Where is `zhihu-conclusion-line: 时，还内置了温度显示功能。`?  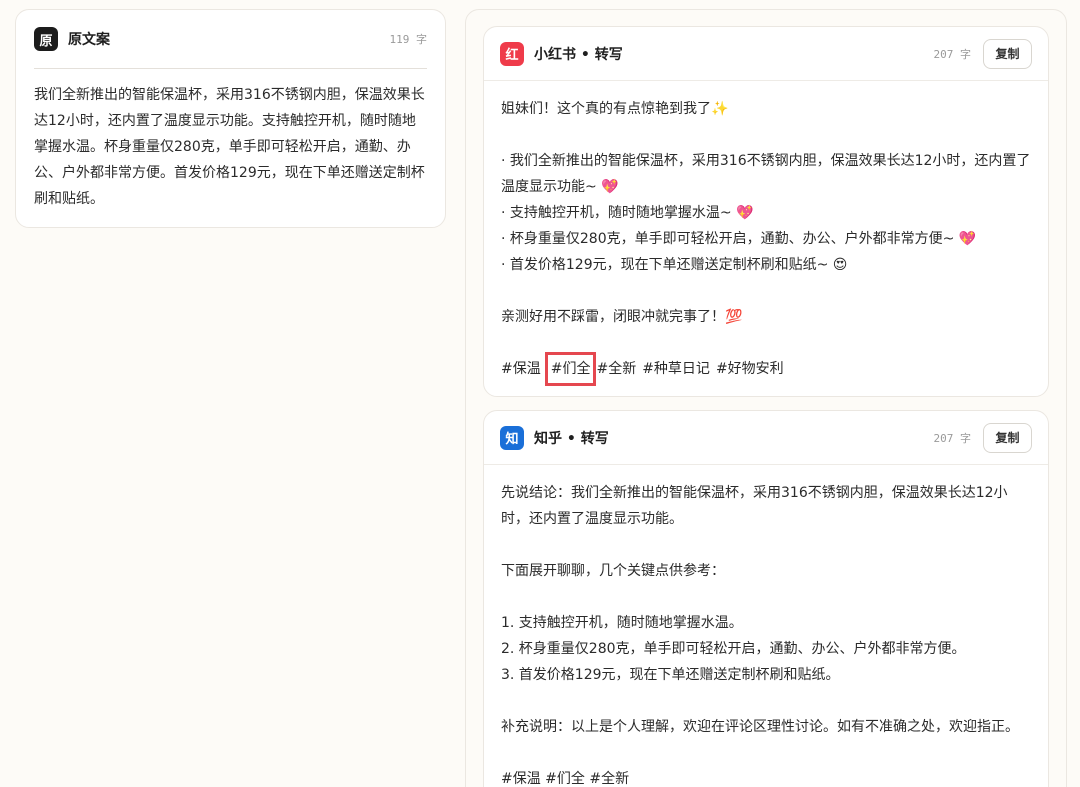 zhihu-conclusion-line: 时，还内置了温度显示功能。 is located at coordinates (592, 519).